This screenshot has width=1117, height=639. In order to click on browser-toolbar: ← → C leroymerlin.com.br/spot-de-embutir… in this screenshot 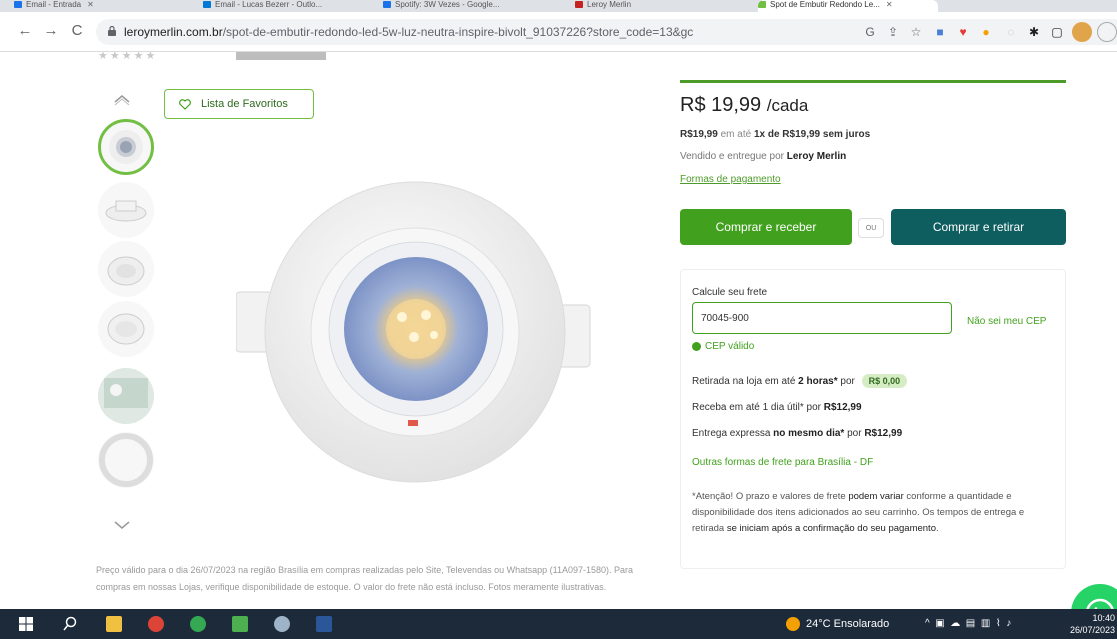, I will do `click(558, 32)`.